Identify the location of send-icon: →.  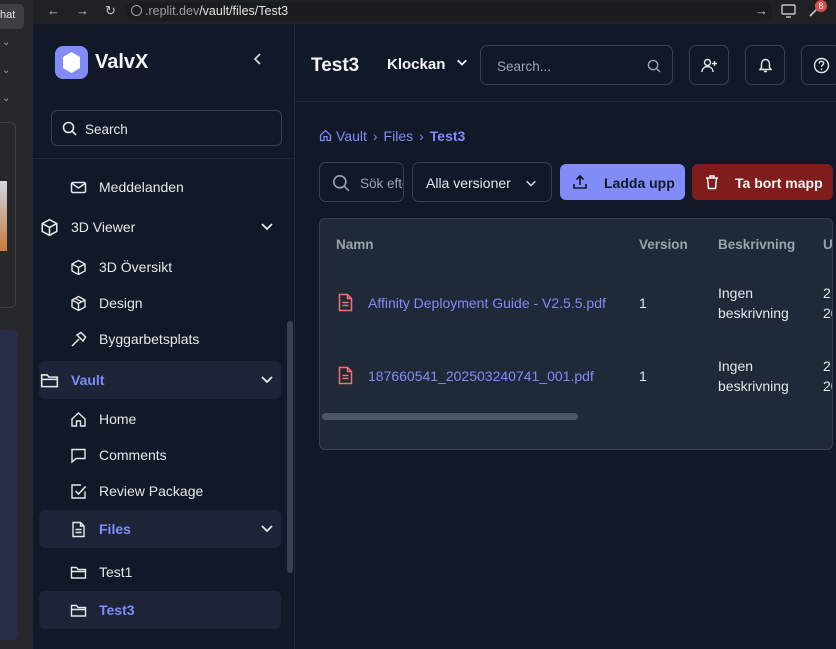
(761, 11).